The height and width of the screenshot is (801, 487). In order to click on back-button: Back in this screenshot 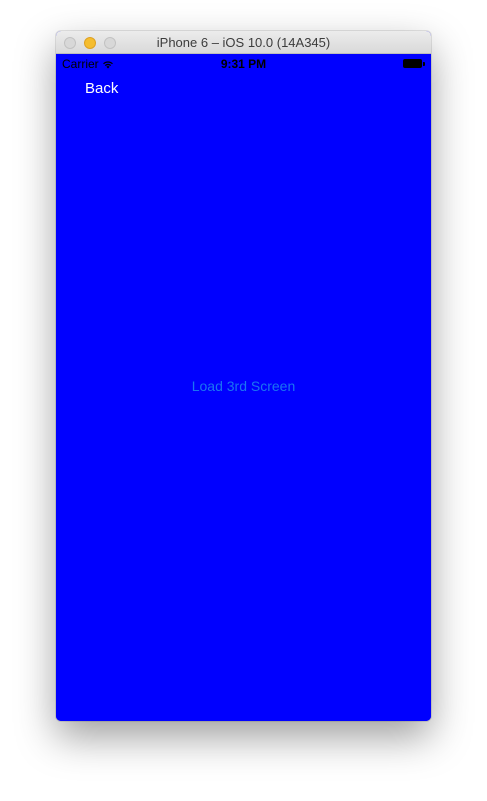, I will do `click(101, 88)`.